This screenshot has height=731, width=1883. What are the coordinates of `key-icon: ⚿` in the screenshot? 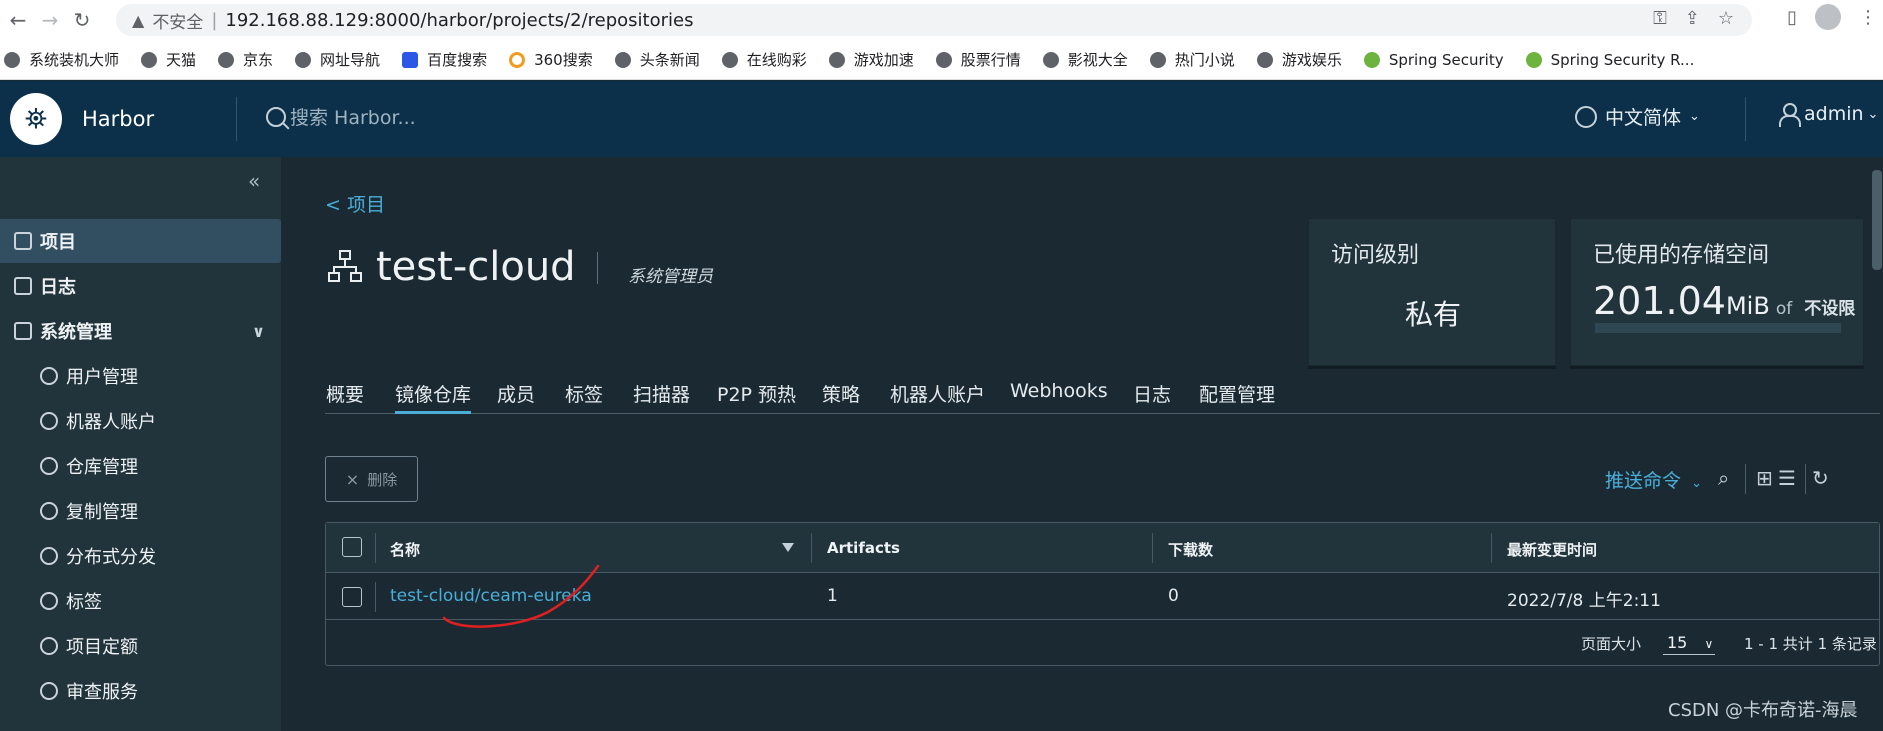 It's located at (1660, 18).